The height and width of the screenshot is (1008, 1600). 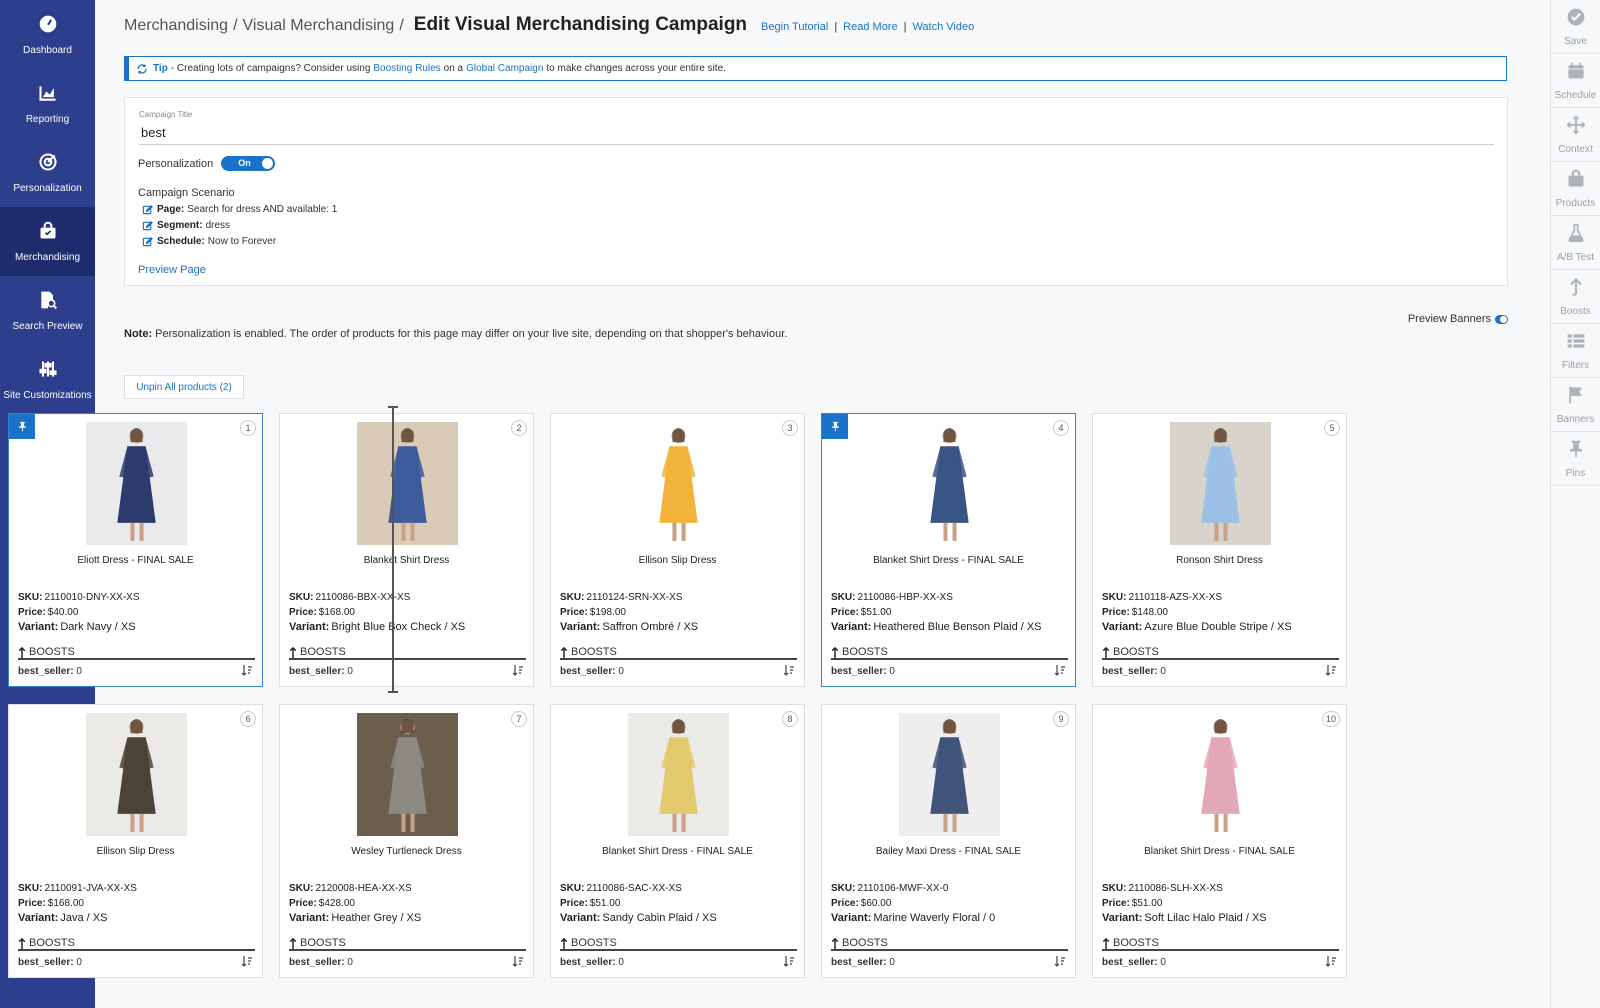 What do you see at coordinates (851, 918) in the screenshot?
I see `variant-label: Variant:` at bounding box center [851, 918].